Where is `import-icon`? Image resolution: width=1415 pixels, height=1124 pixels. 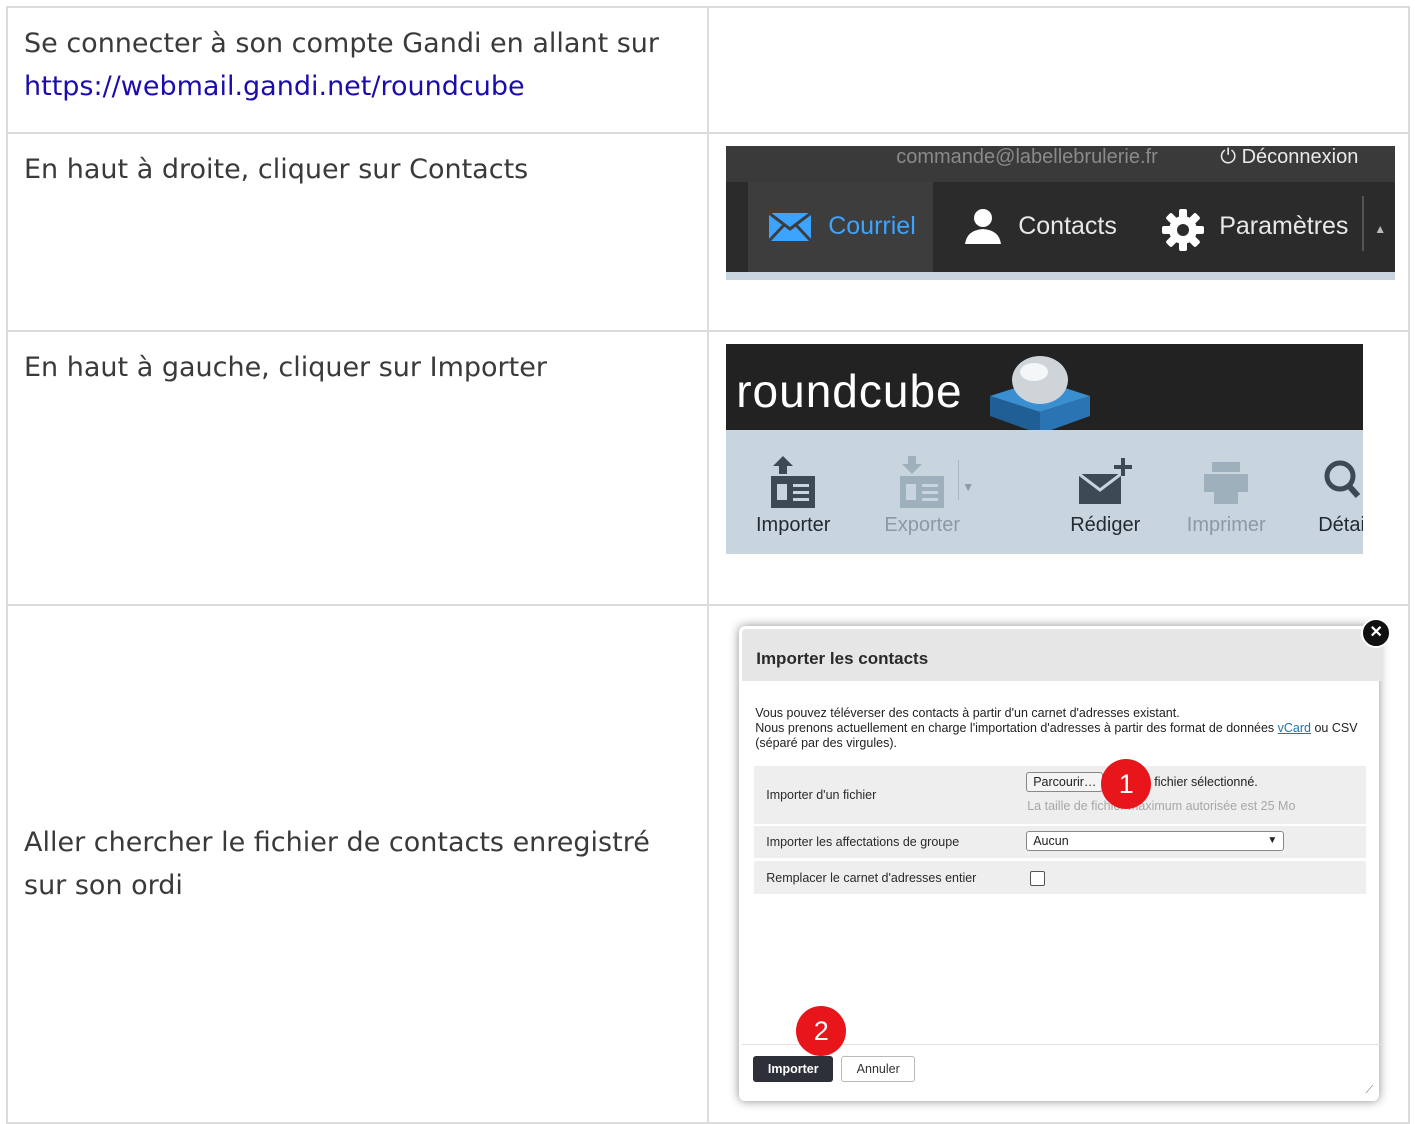 import-icon is located at coordinates (793, 482).